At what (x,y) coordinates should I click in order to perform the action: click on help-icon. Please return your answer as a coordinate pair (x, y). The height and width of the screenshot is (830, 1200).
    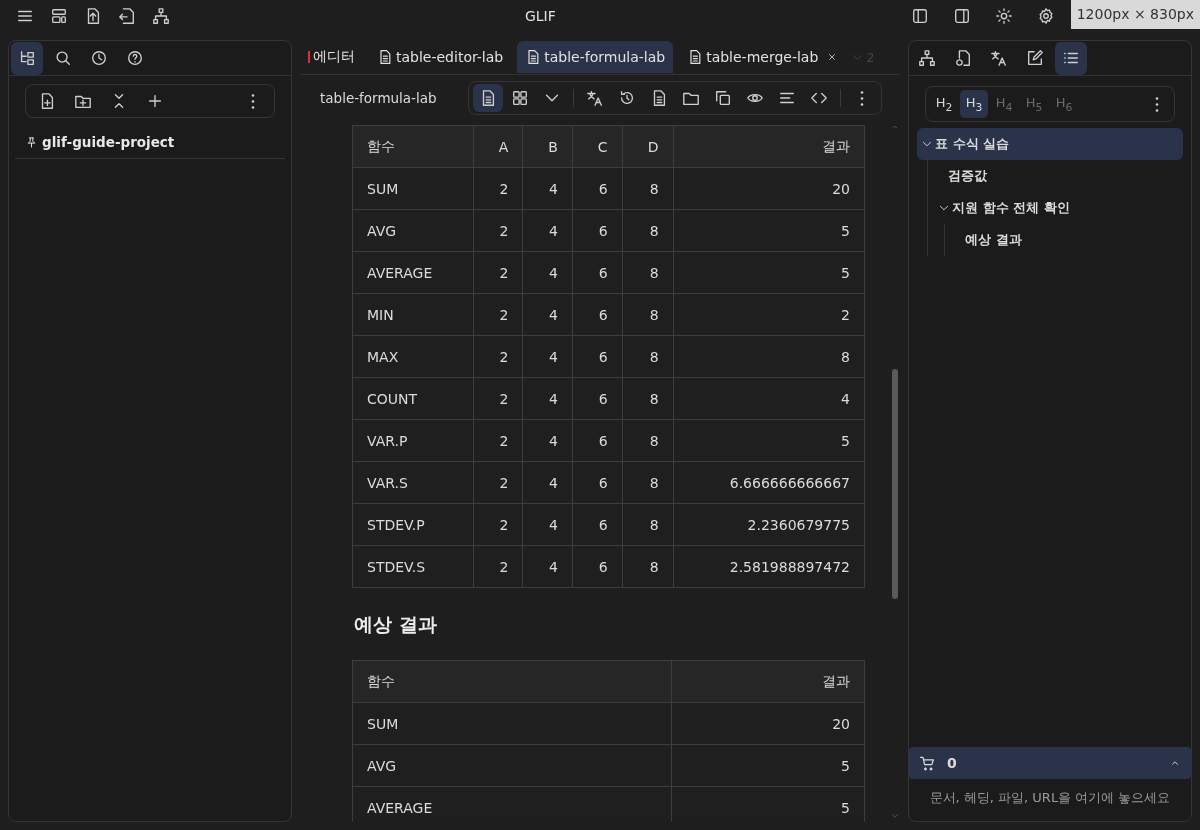
    Looking at the image, I should click on (135, 58).